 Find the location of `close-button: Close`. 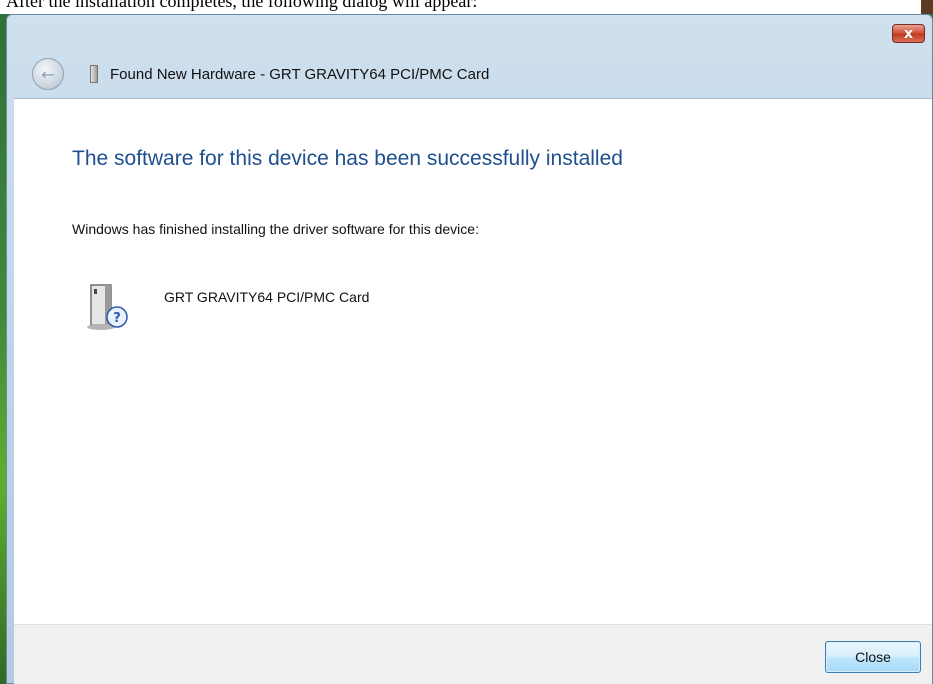

close-button: Close is located at coordinates (873, 657).